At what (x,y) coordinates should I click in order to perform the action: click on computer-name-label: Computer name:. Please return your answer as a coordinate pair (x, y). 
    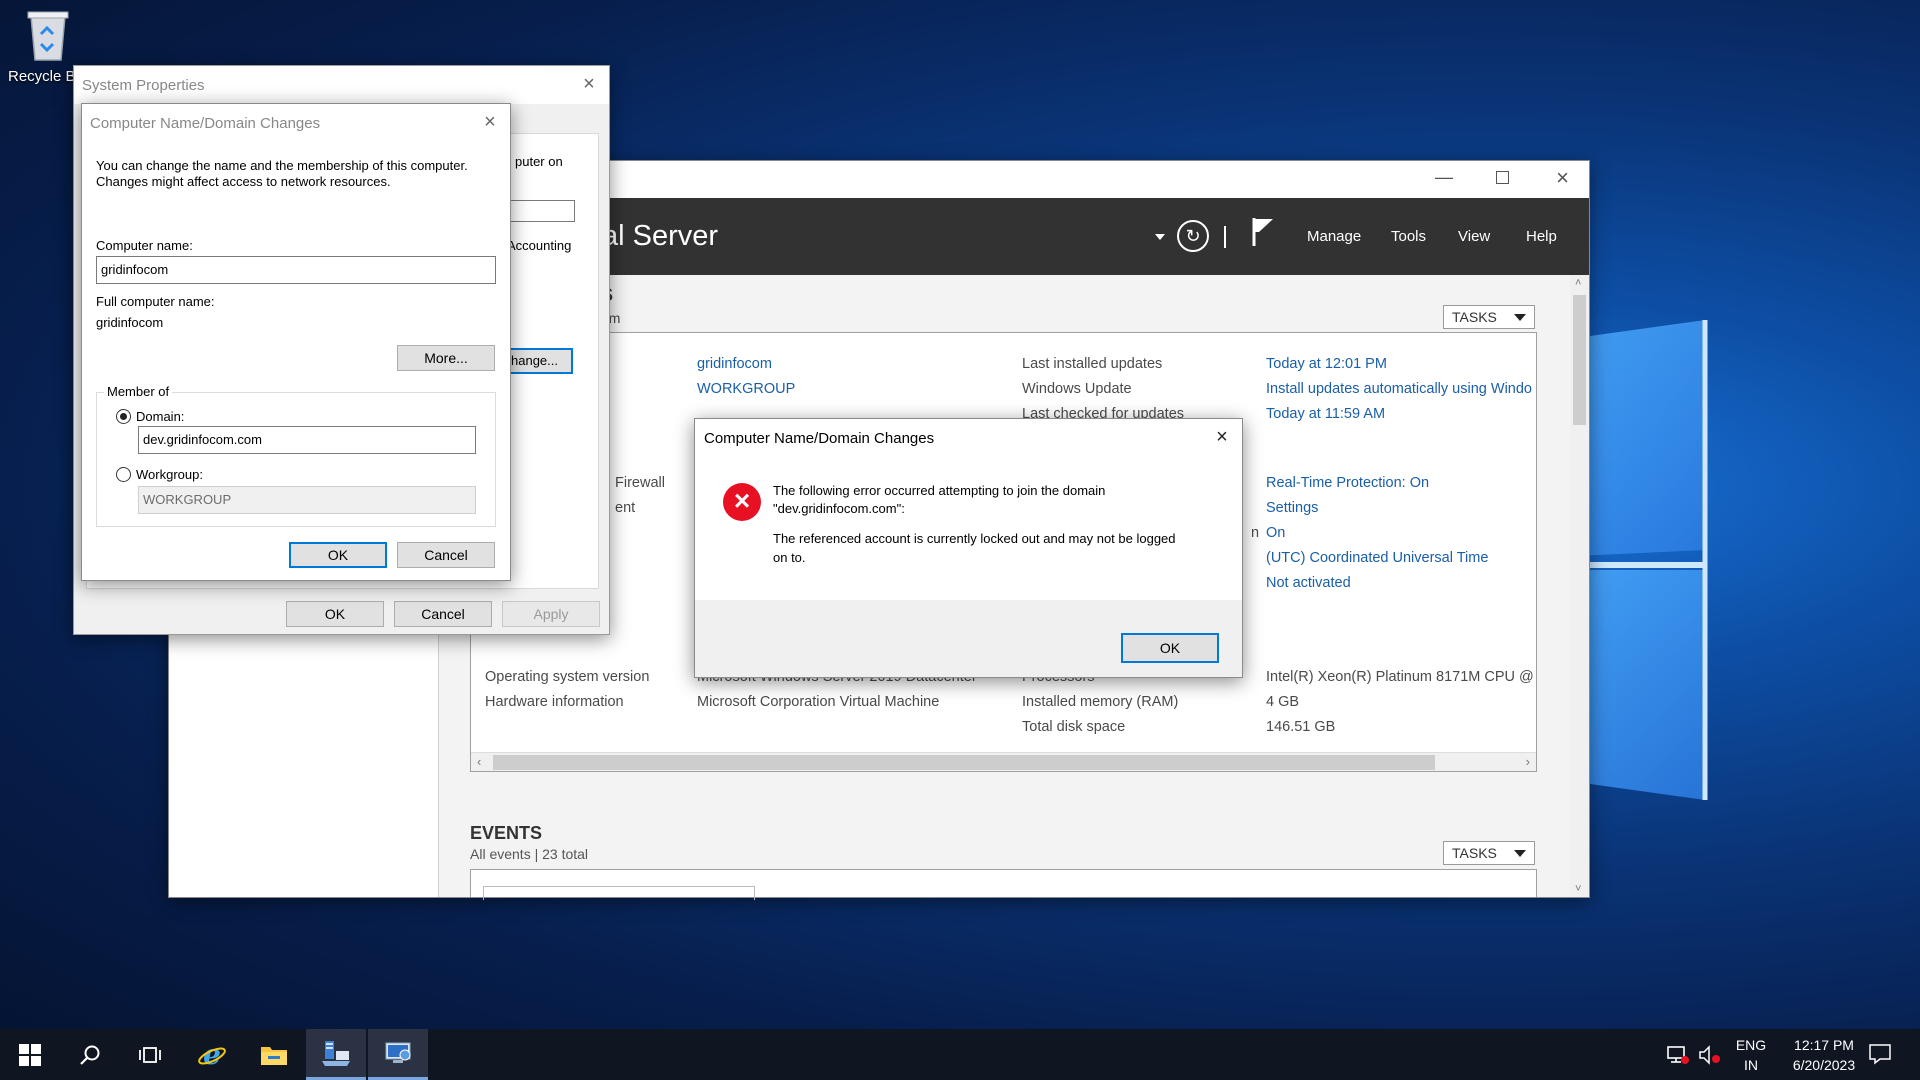
    Looking at the image, I should click on (144, 245).